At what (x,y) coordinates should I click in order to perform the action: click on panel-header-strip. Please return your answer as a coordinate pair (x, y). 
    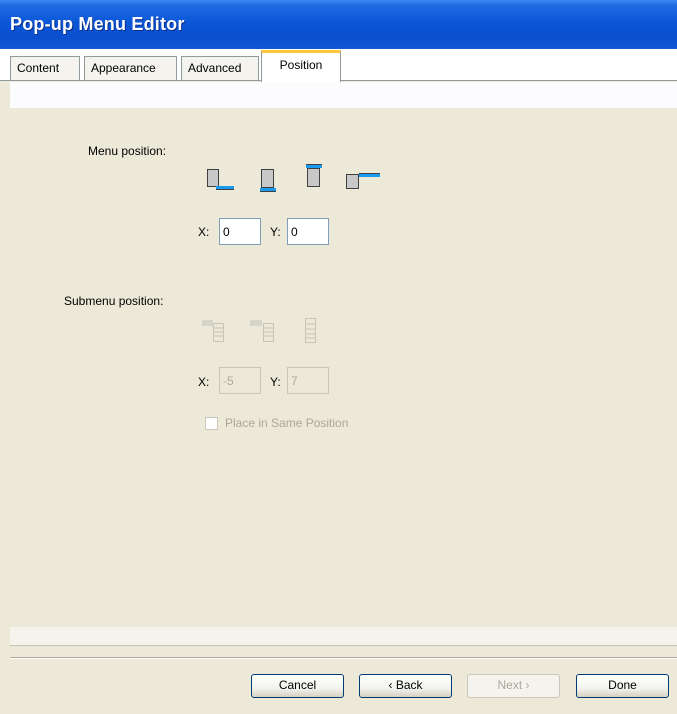
    Looking at the image, I should click on (343, 95).